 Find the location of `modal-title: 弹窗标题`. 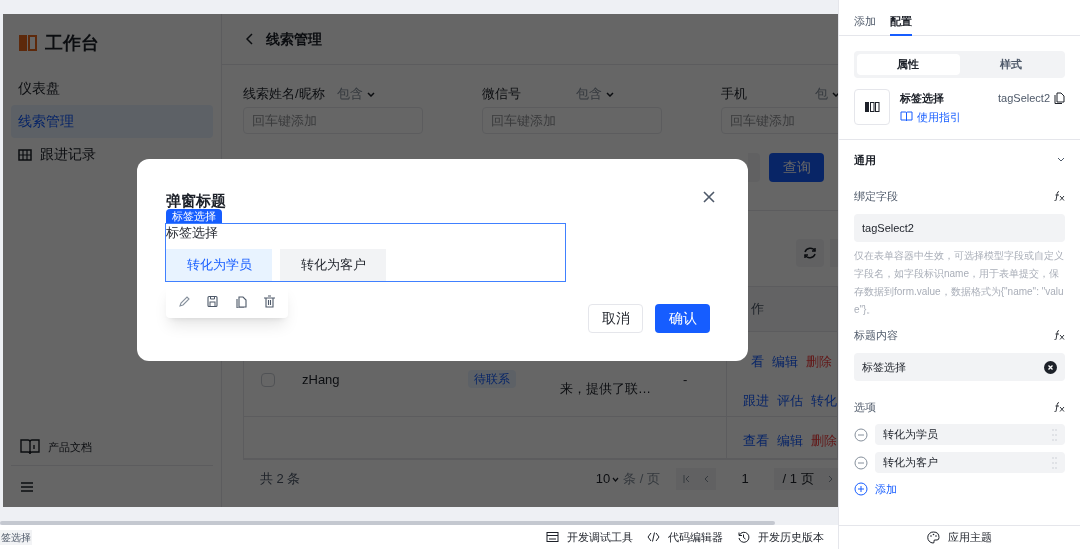

modal-title: 弹窗标题 is located at coordinates (196, 201).